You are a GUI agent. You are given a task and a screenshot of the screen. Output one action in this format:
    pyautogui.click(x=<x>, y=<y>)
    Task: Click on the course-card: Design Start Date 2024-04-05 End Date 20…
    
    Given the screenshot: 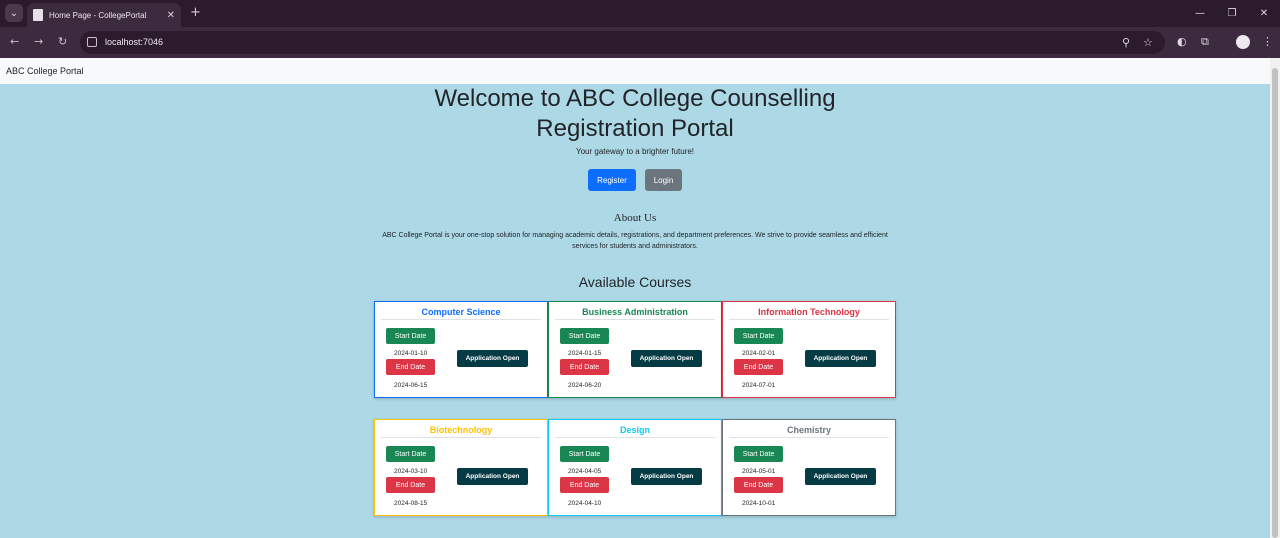 What is the action you would take?
    pyautogui.click(x=635, y=467)
    